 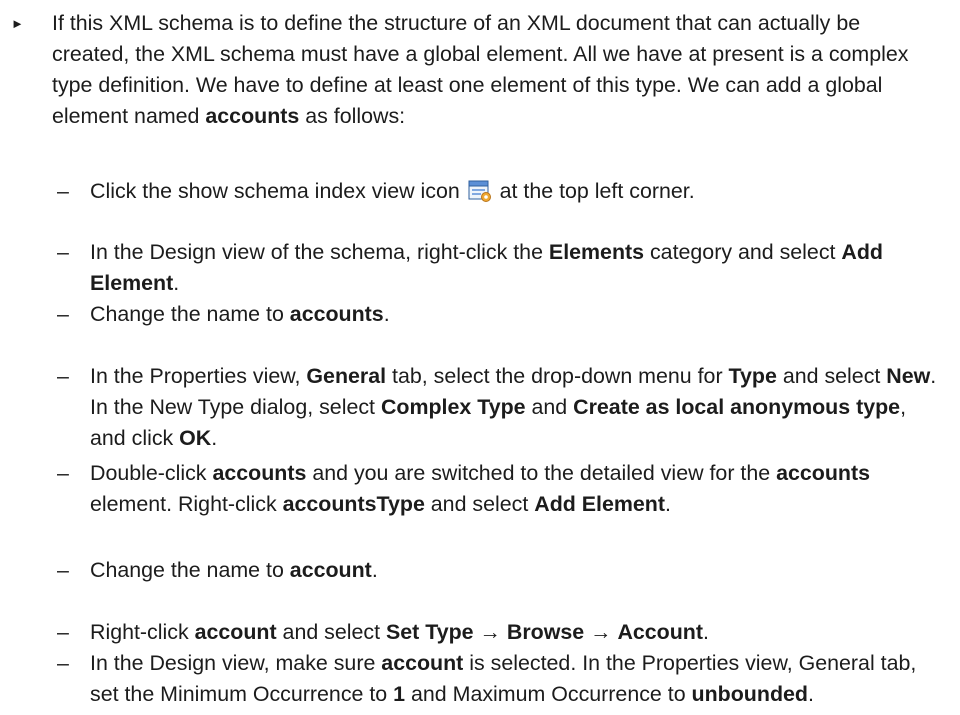 I want to click on schema-index-view-icon, so click(x=480, y=191).